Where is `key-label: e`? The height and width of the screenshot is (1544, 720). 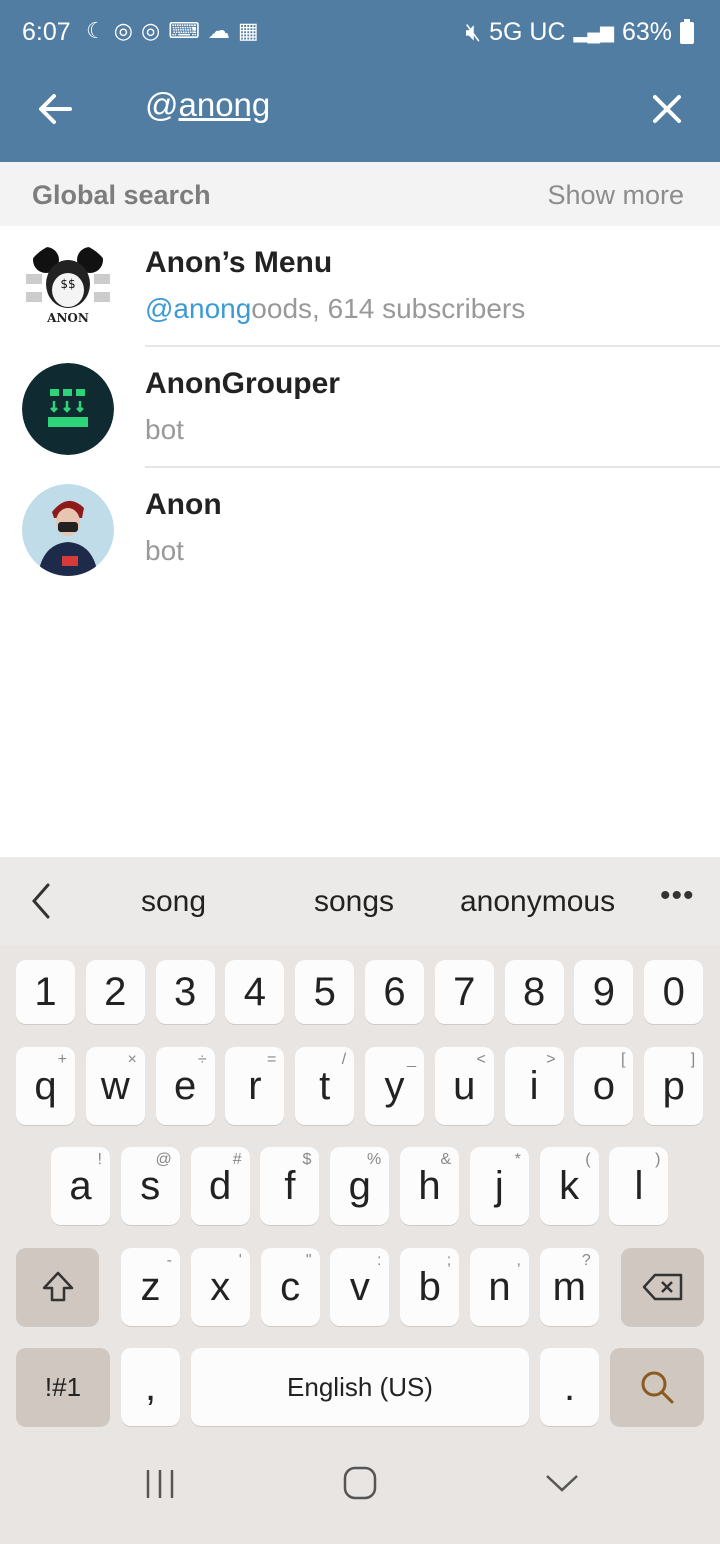
key-label: e is located at coordinates (185, 1085).